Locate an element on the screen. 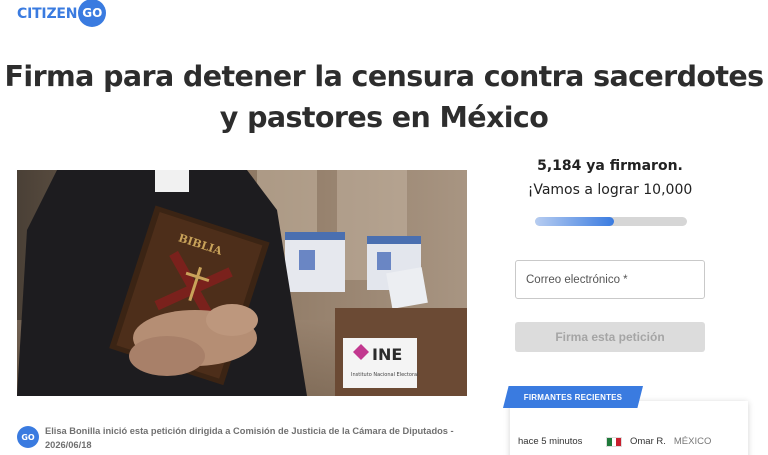 This screenshot has width=768, height=455. recent-signer-row: hace 5 minutos Omar R. MÉXICO is located at coordinates (630, 441).